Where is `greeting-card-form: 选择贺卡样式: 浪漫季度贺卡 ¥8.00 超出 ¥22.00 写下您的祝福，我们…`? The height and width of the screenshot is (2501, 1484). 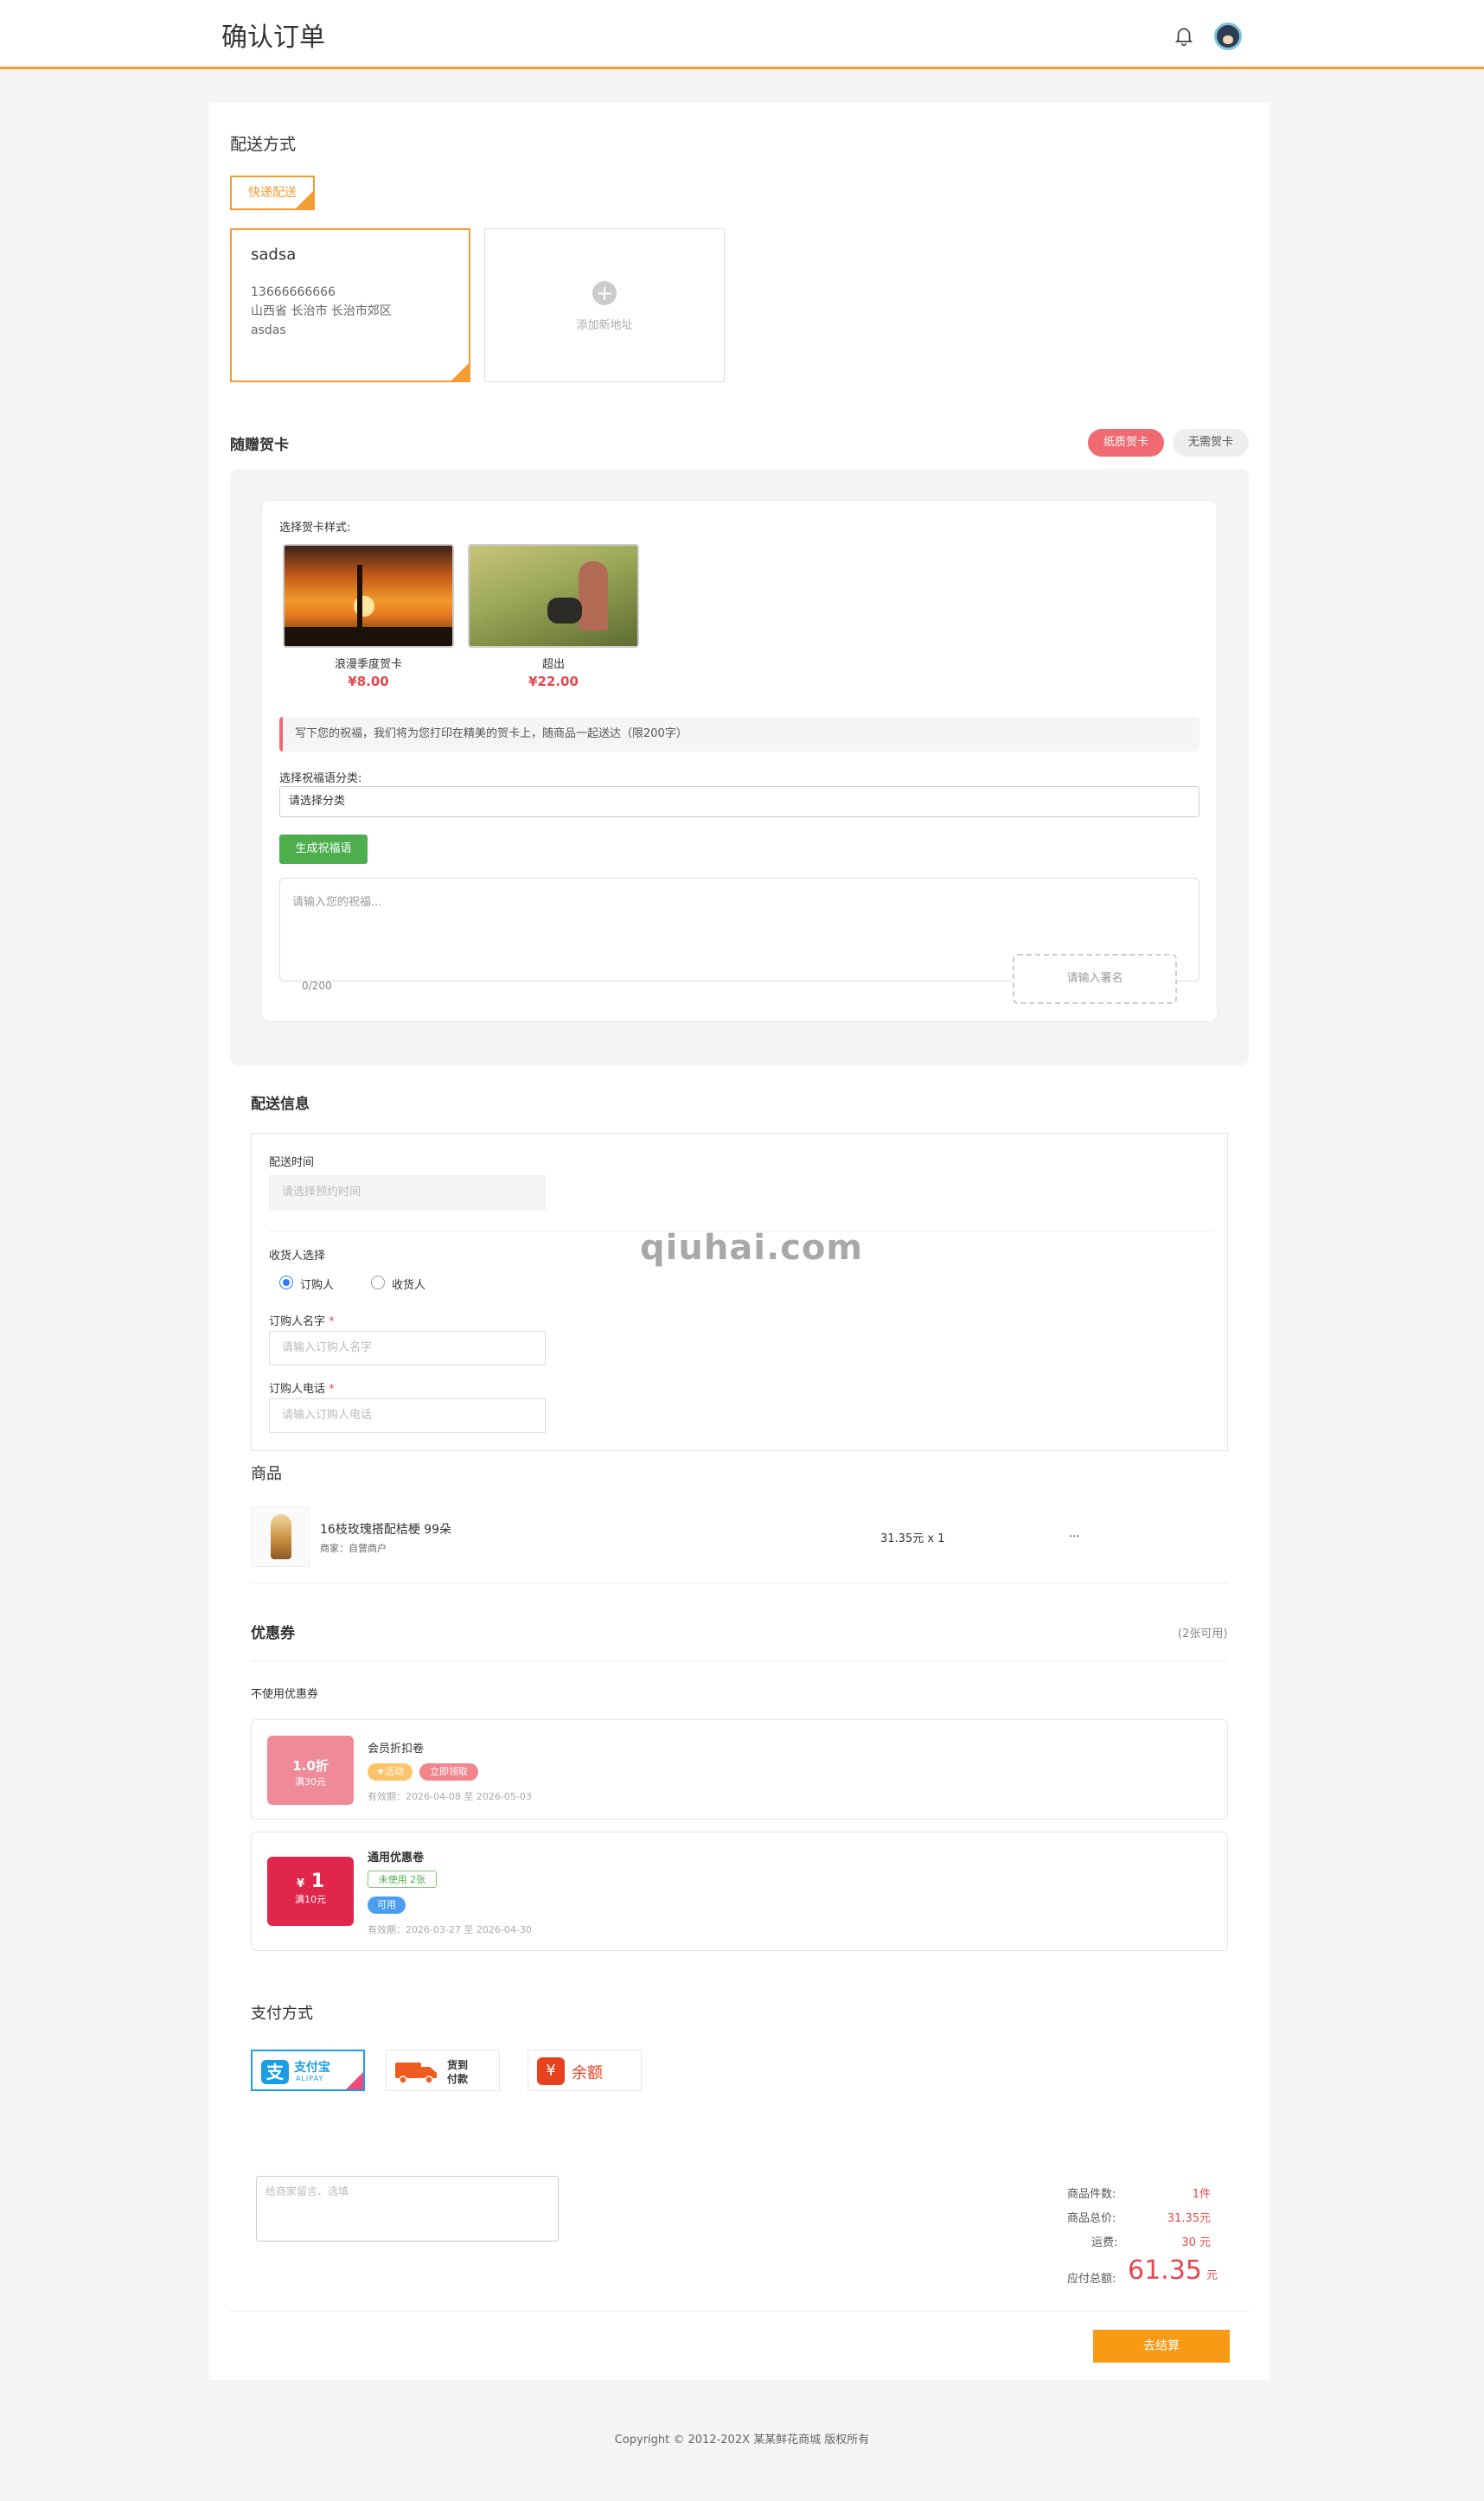 greeting-card-form: 选择贺卡样式: 浪漫季度贺卡 ¥8.00 超出 ¥22.00 写下您的祝福，我们… is located at coordinates (739, 761).